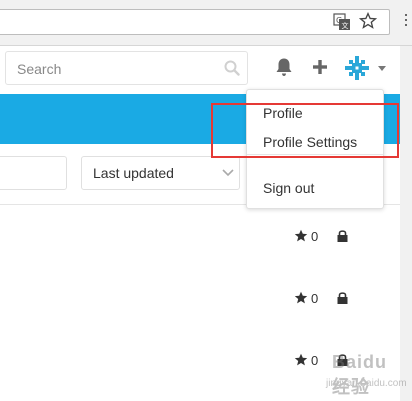  Describe the element at coordinates (366, 383) in the screenshot. I see `watermark-sub: jingyan.baidu.com` at that location.